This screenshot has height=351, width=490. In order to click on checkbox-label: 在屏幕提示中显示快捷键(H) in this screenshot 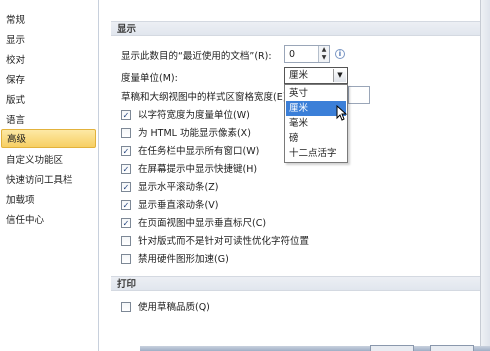, I will do `click(197, 169)`.